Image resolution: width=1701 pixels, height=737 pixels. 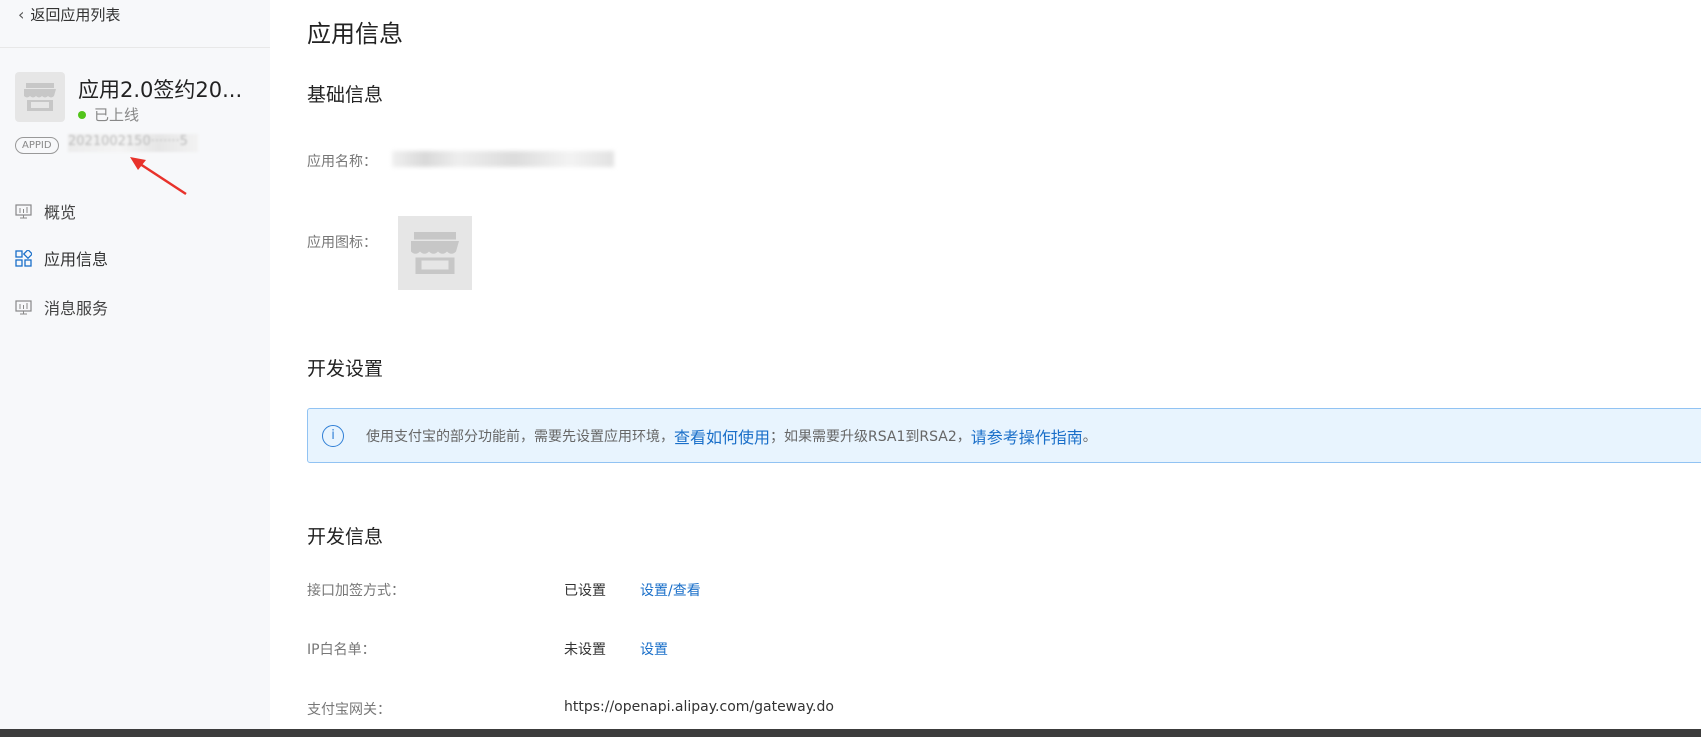 I want to click on sidebar-item-app-info: 应用信息, so click(x=61, y=258).